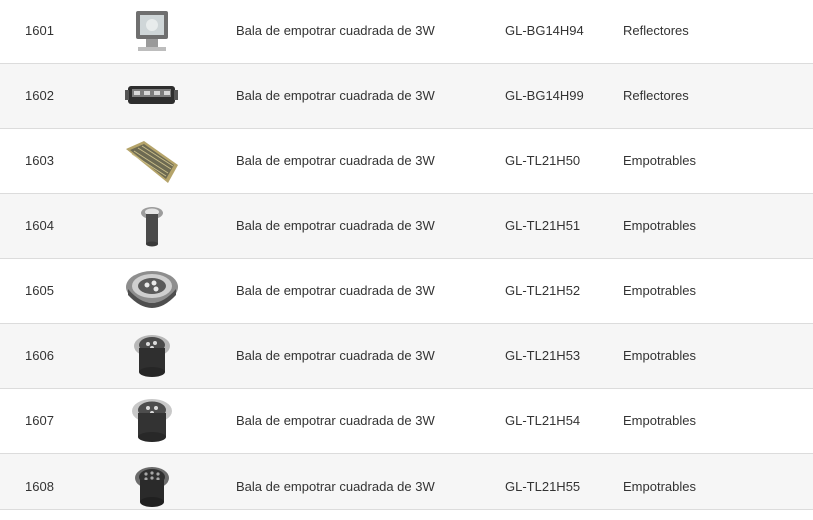 The width and height of the screenshot is (813, 520). I want to click on product-id: 1608, so click(39, 486).